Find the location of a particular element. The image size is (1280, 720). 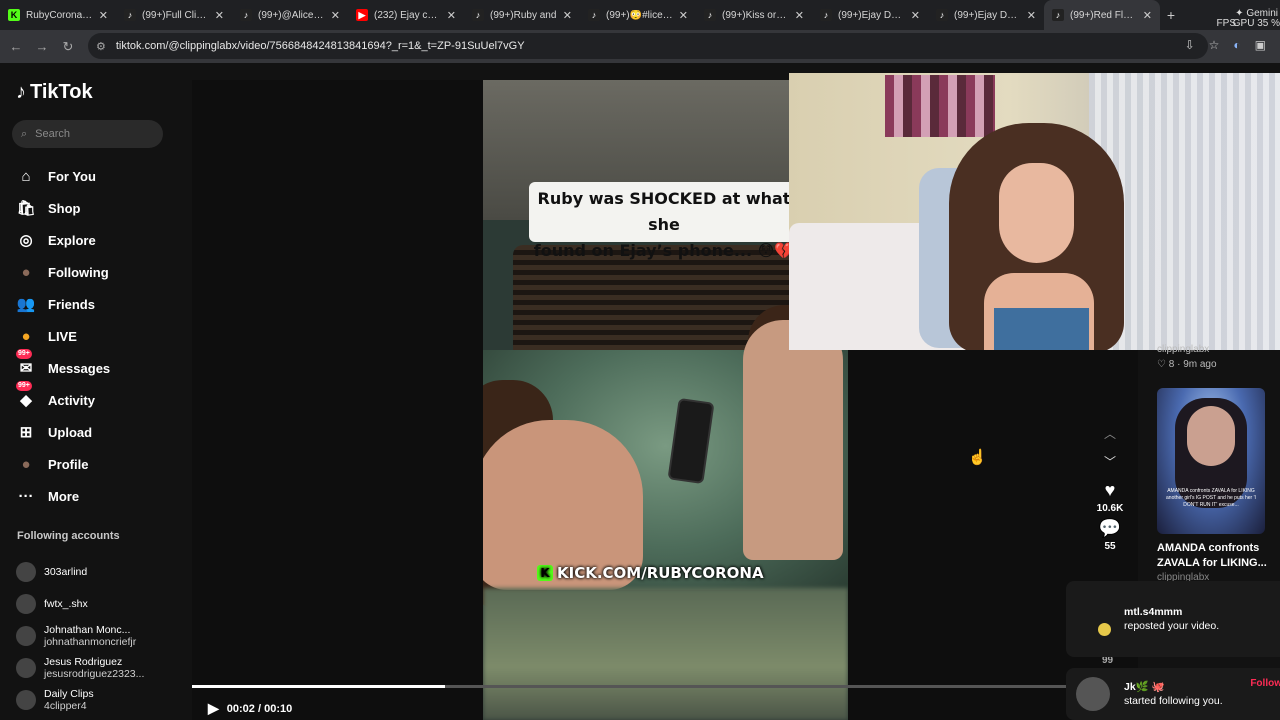

tab-title: (99+)Kiss or Slap is located at coordinates (755, 15).